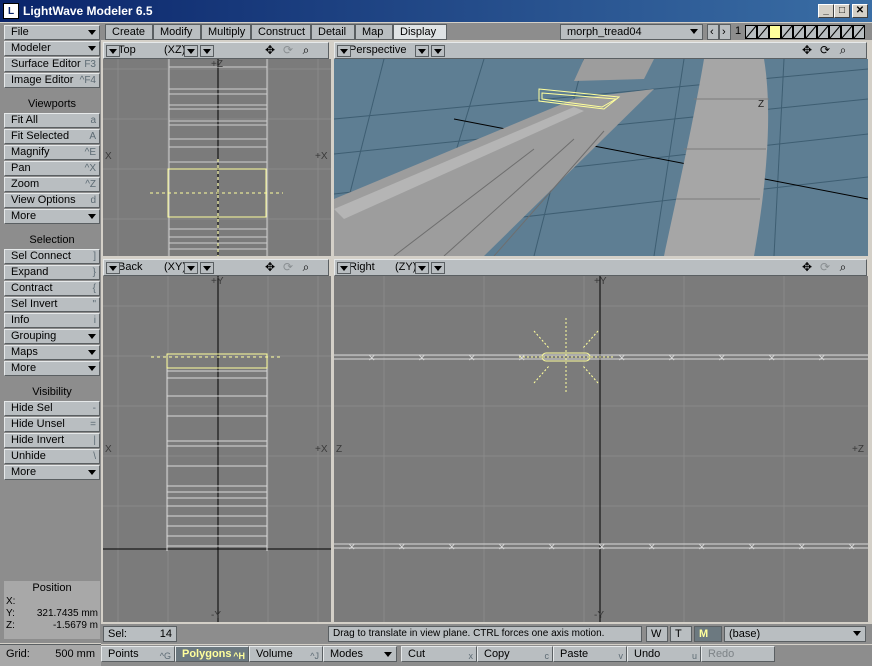  I want to click on zoom-button: Zoom ^Z, so click(52, 184).